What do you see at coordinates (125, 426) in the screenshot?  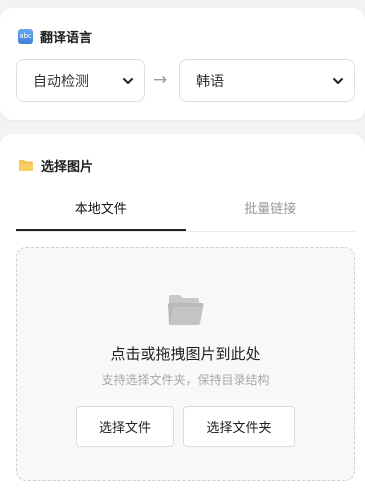 I see `select-file-button: 选择文件` at bounding box center [125, 426].